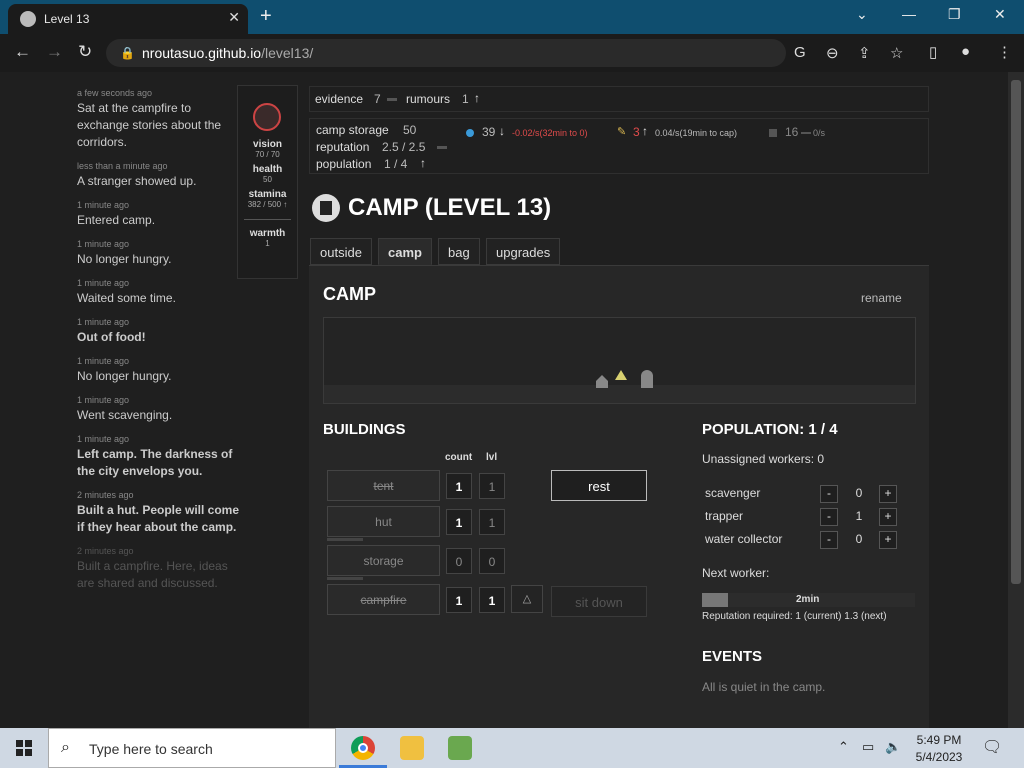 This screenshot has height=768, width=1024. Describe the element at coordinates (829, 540) in the screenshot. I see `decrease-water-collector-button: -` at that location.